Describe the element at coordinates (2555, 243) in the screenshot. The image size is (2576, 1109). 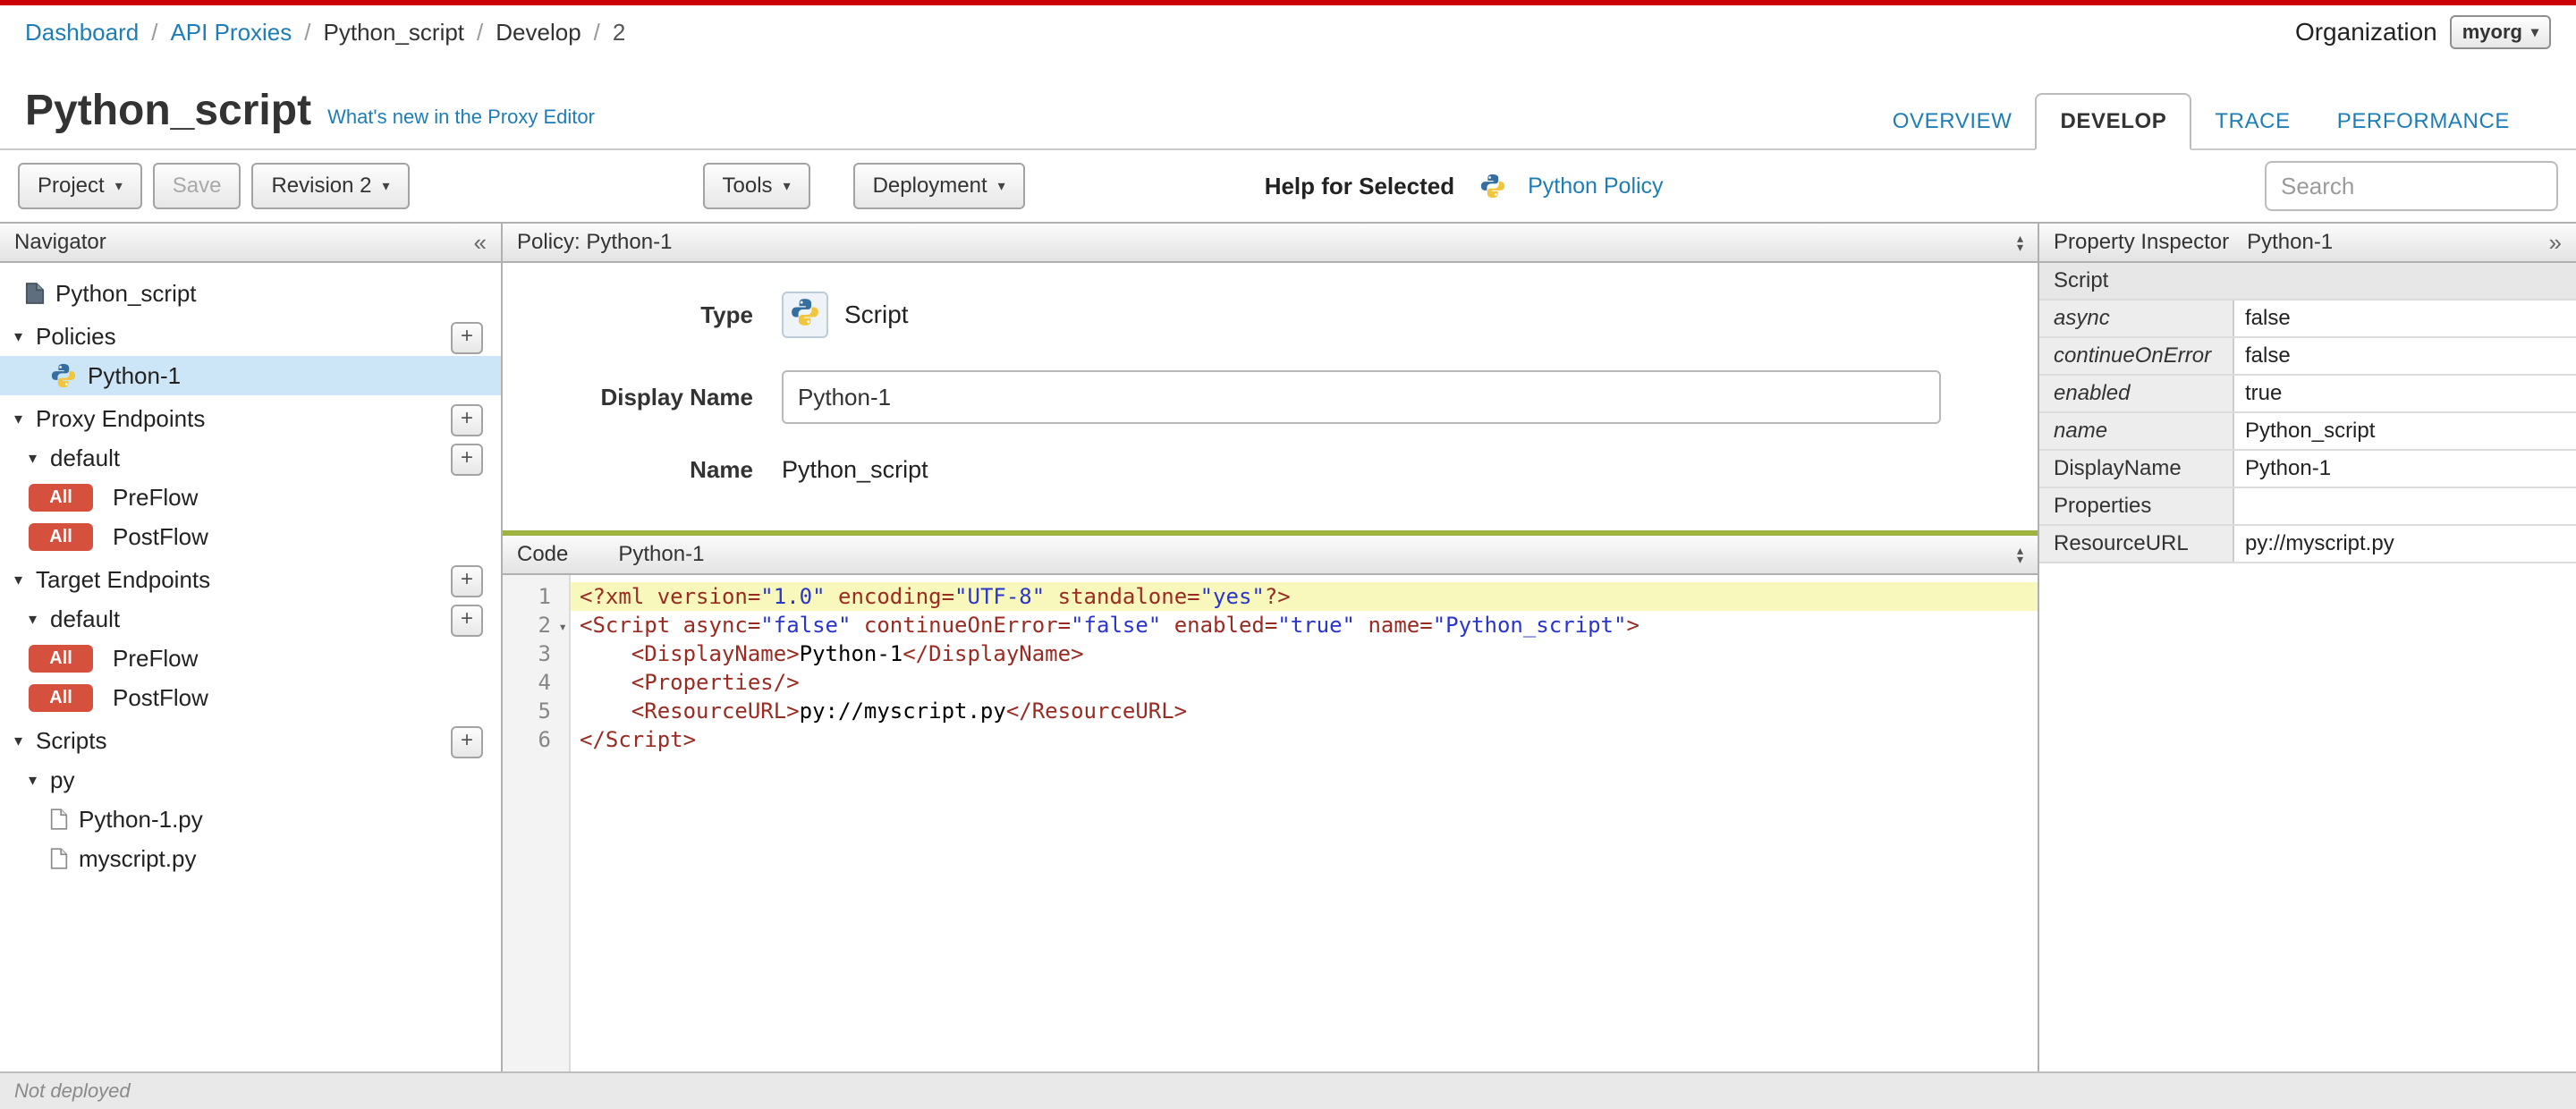
I see `expand-panel-icon: »` at that location.